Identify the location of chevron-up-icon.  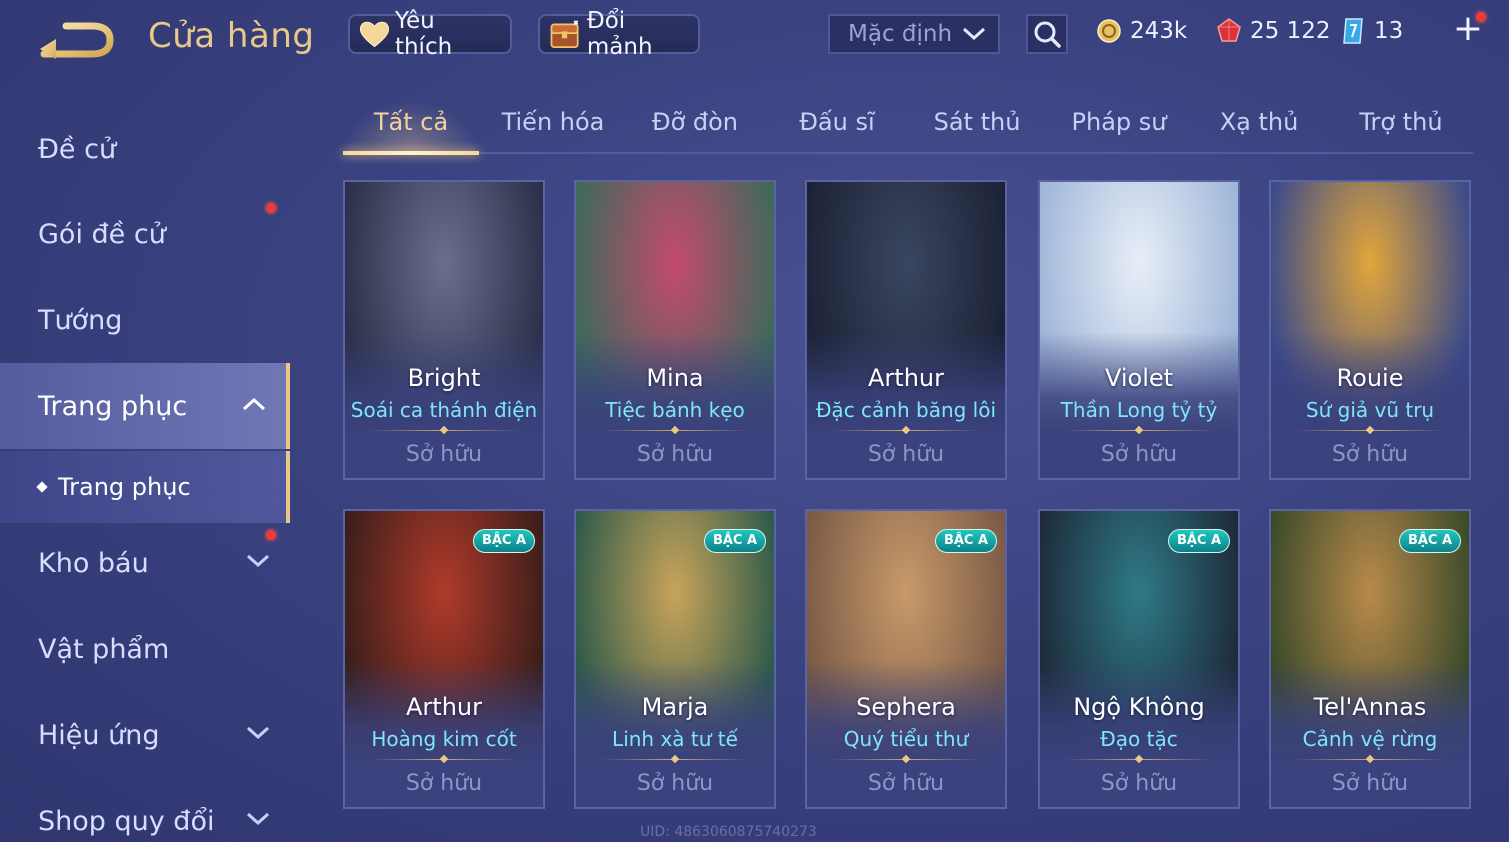
(254, 404).